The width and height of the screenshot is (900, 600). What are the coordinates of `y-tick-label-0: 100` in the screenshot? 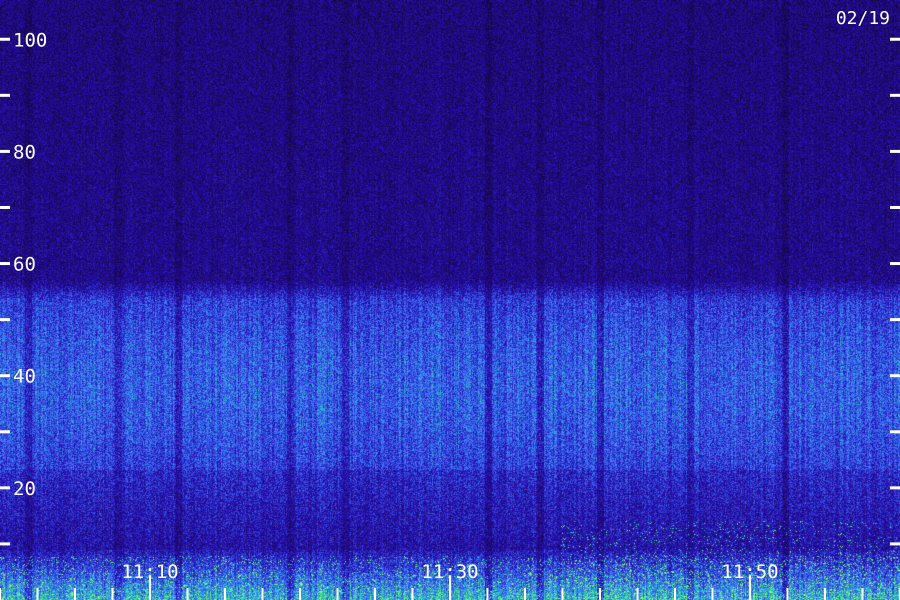 It's located at (30, 40).